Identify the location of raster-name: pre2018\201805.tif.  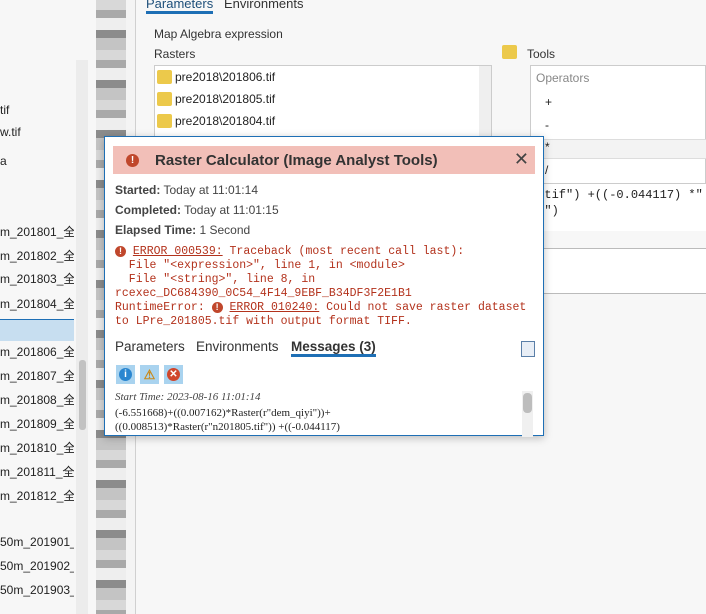
(225, 99).